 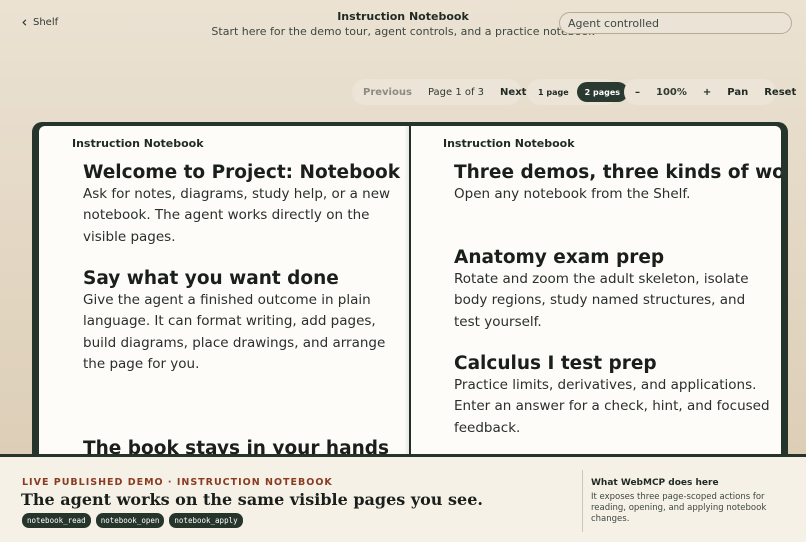 What do you see at coordinates (56, 520) in the screenshot?
I see `tool-chip-notebook-read: notebook_read` at bounding box center [56, 520].